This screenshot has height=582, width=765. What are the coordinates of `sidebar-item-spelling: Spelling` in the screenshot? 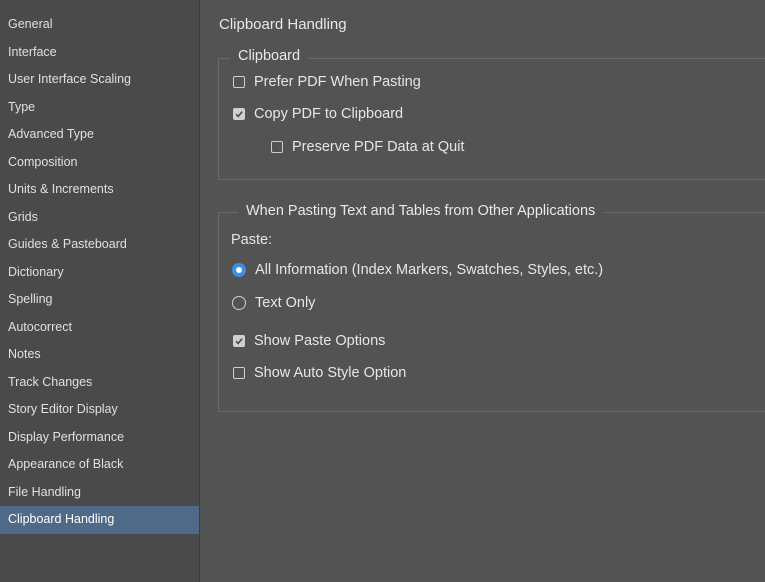 It's located at (99, 300).